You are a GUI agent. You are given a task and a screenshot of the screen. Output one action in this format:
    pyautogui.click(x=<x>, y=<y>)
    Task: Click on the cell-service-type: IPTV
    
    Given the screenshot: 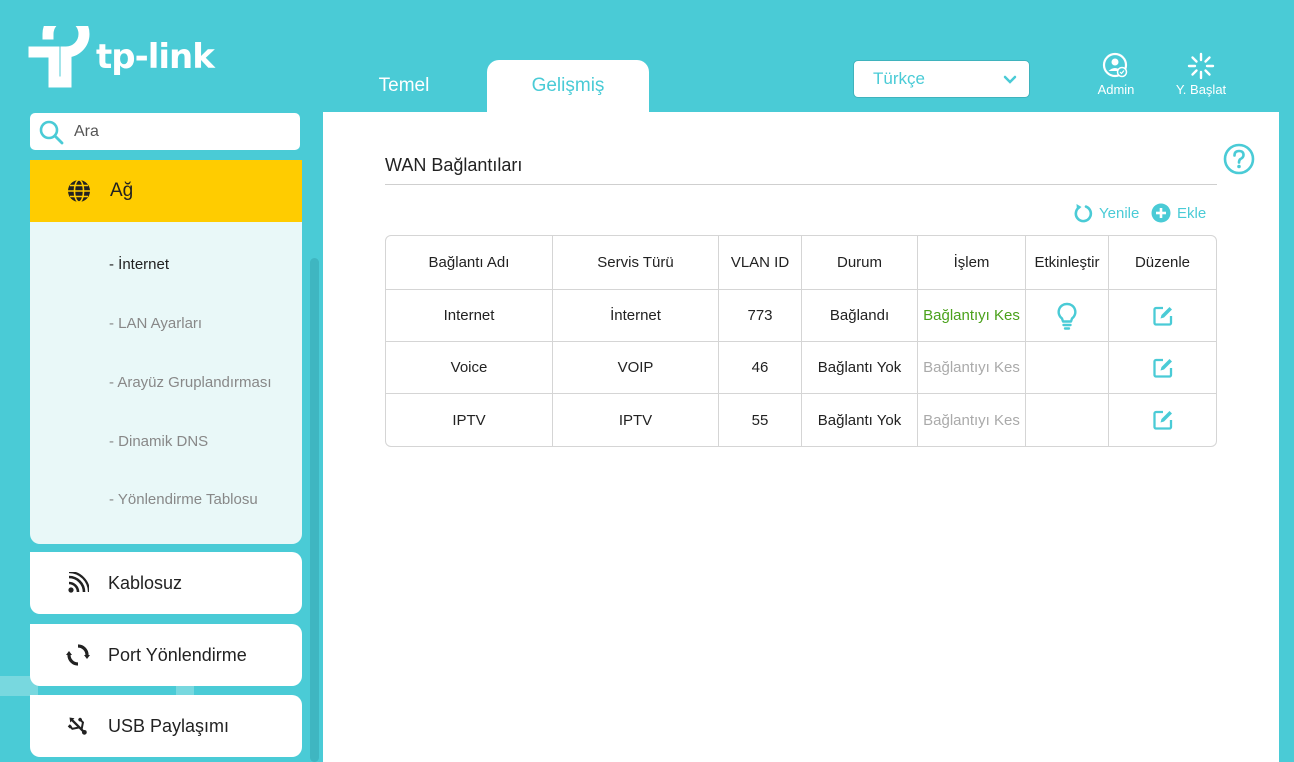 What is the action you would take?
    pyautogui.click(x=636, y=420)
    